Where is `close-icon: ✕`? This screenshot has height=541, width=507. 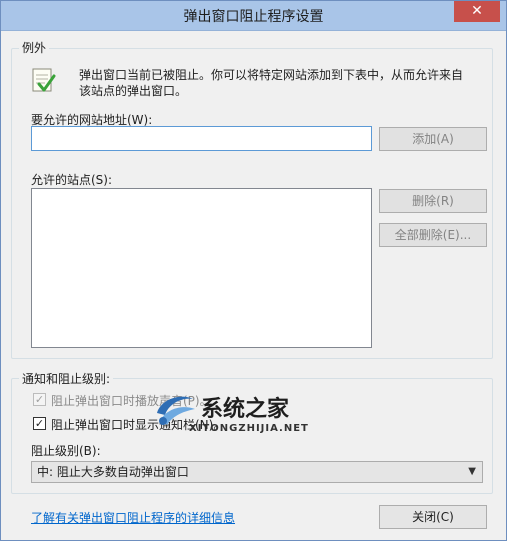
close-icon: ✕ is located at coordinates (477, 11).